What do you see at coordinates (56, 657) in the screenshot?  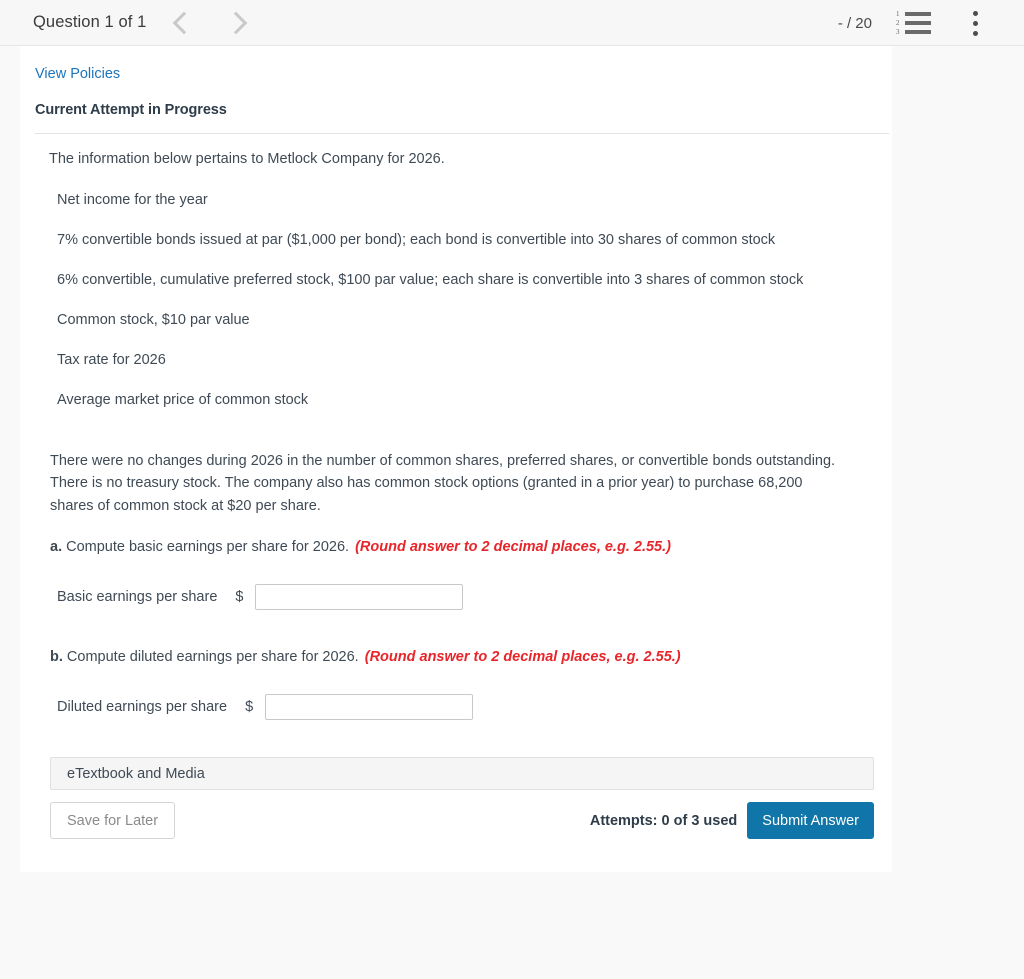 I see `part-b-letter: b.` at bounding box center [56, 657].